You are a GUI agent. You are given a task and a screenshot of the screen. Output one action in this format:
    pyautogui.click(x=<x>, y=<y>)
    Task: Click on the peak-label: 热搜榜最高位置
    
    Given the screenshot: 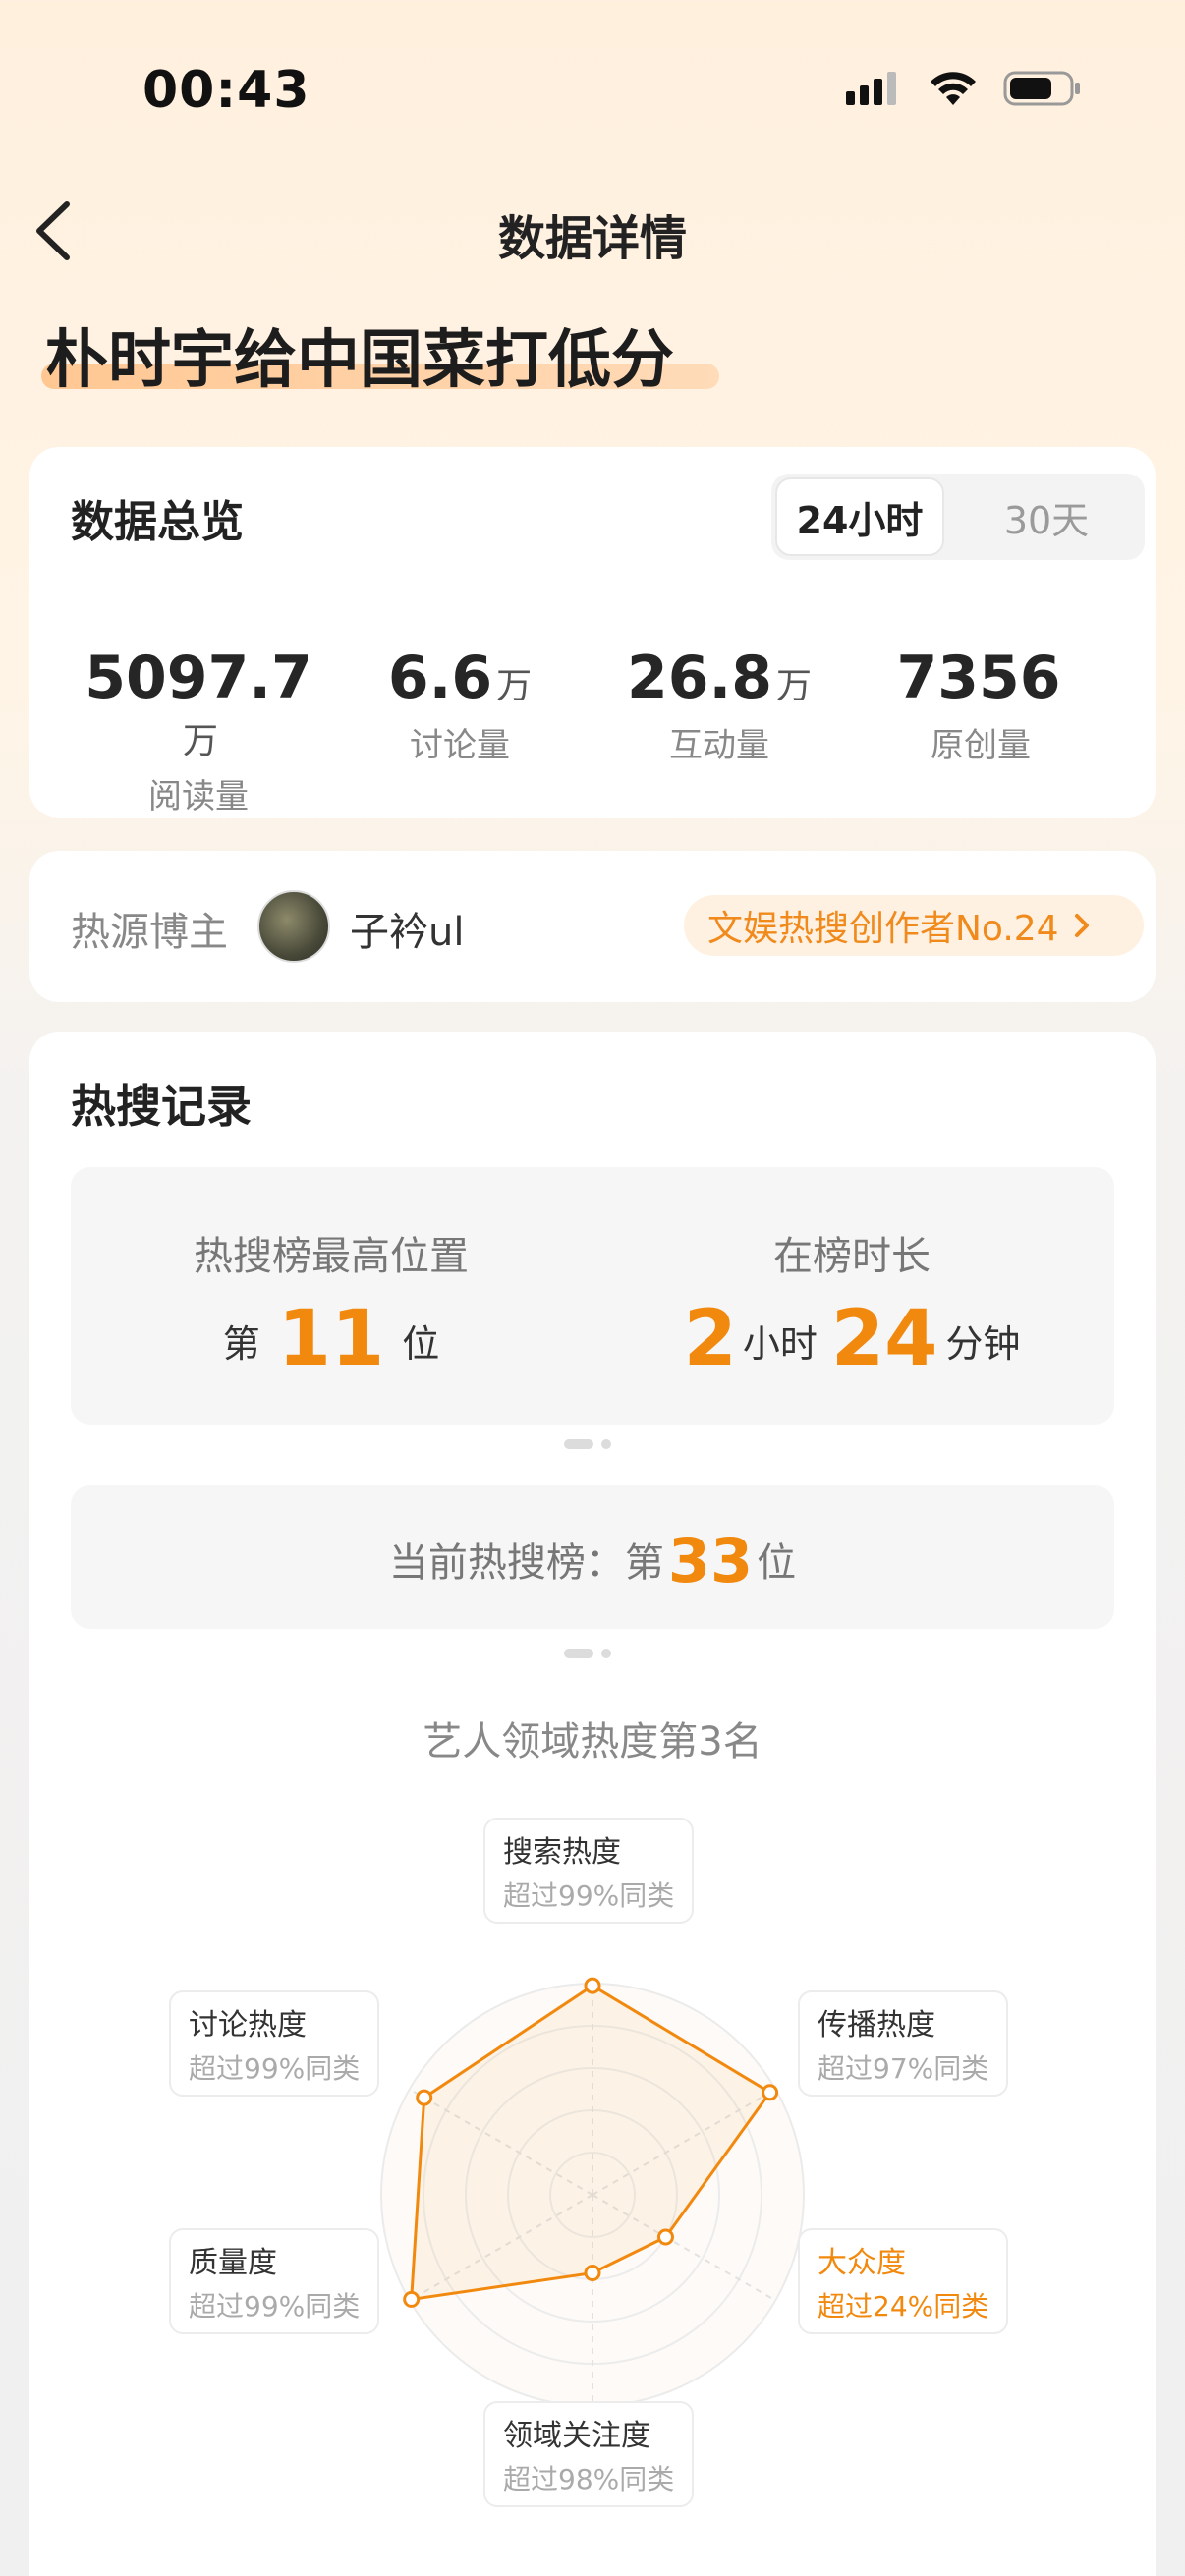 What is the action you would take?
    pyautogui.click(x=332, y=1256)
    